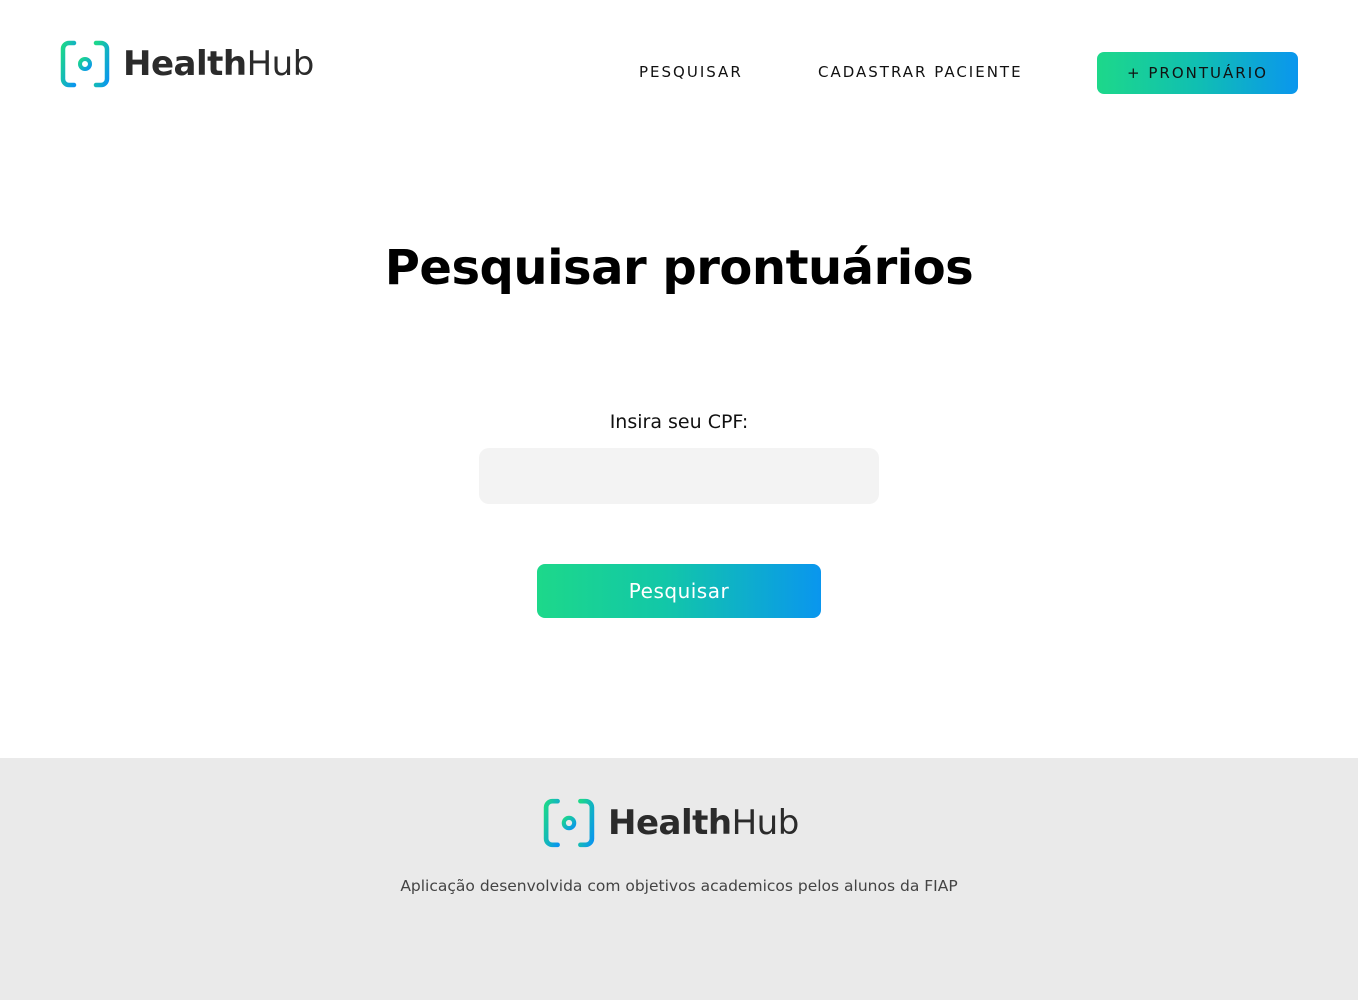 The width and height of the screenshot is (1358, 1000). Describe the element at coordinates (920, 72) in the screenshot. I see `nav-register-patient-link: CADASTRAR PACIENTE` at that location.